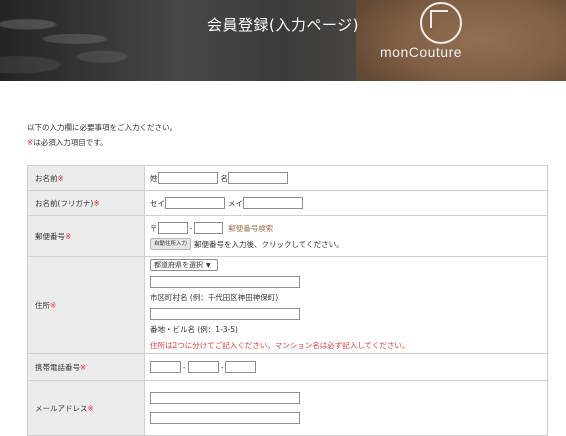  I want to click on field-name: 姓 名, so click(346, 178).